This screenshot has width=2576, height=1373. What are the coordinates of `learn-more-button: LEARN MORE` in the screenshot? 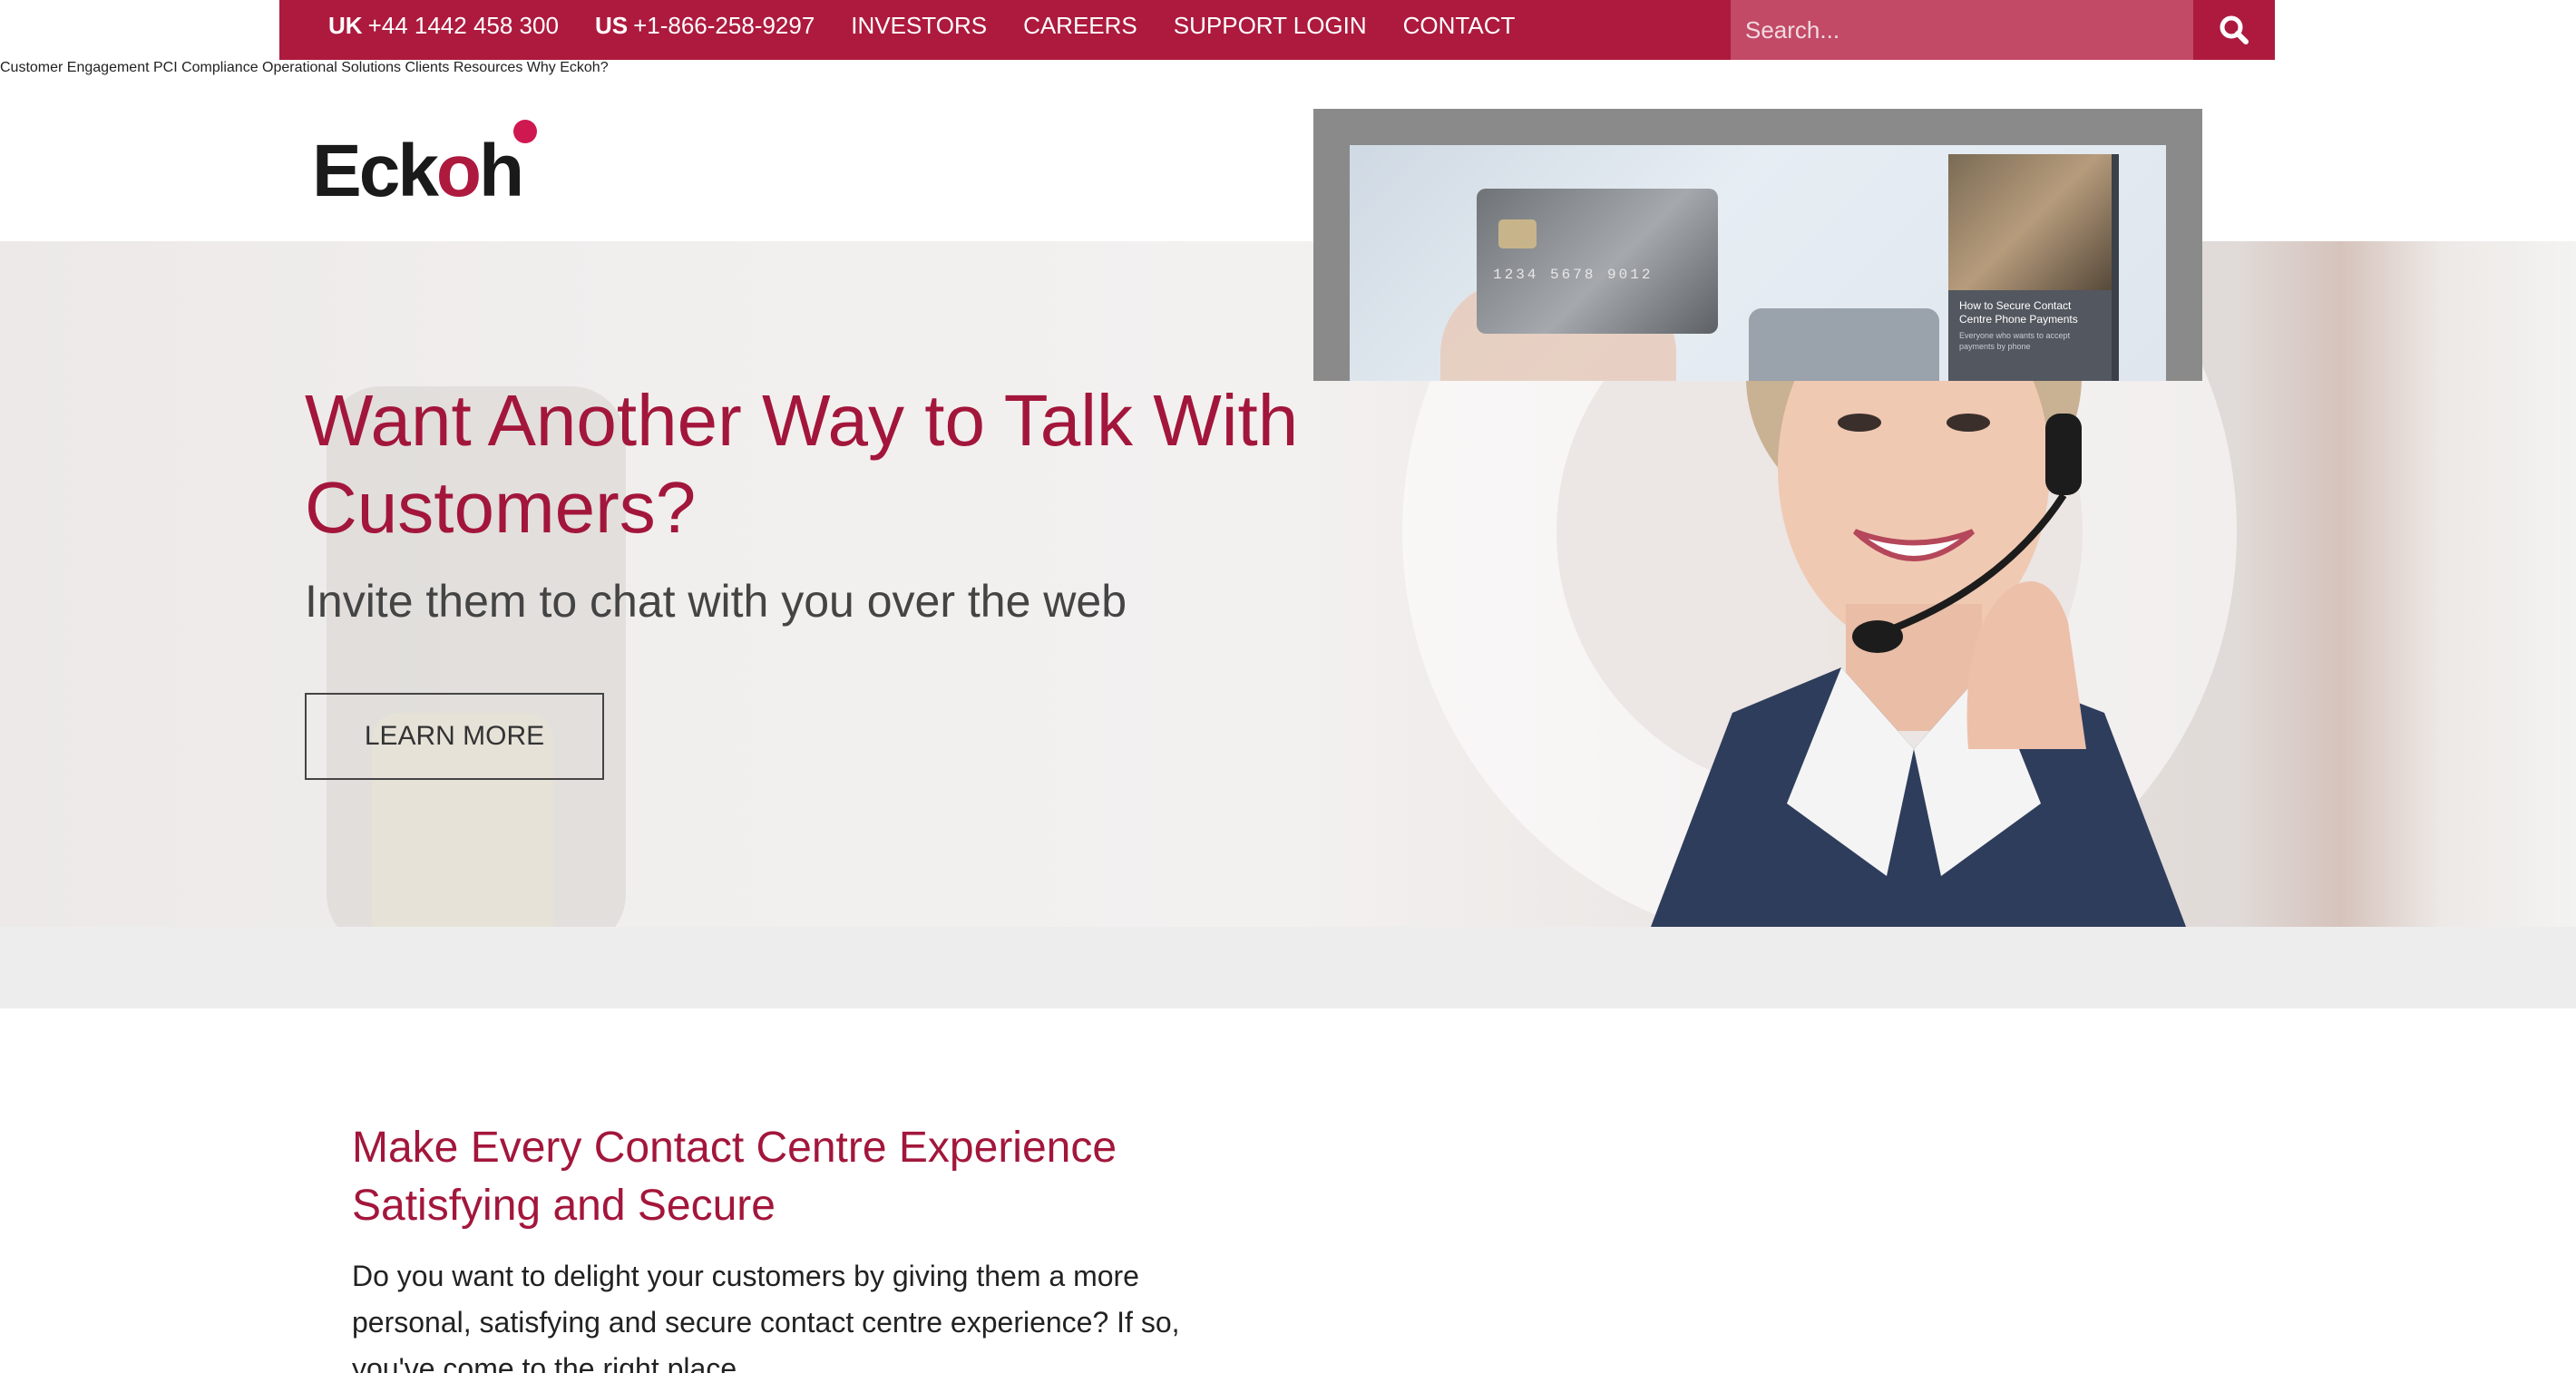 It's located at (454, 737).